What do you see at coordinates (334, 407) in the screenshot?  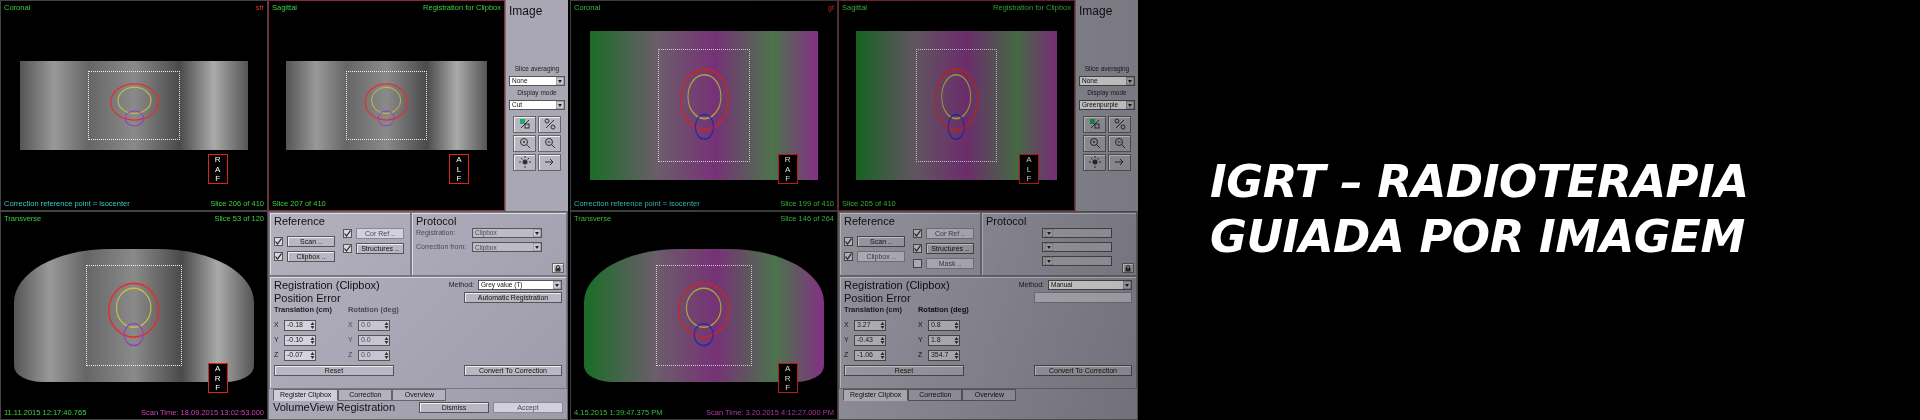 I see `section-title: VolumeView Registration` at bounding box center [334, 407].